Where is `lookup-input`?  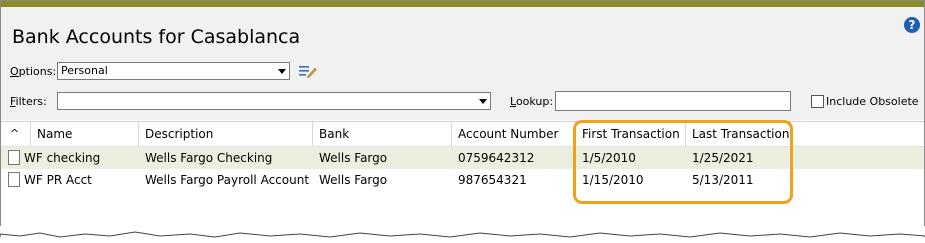
lookup-input is located at coordinates (673, 101).